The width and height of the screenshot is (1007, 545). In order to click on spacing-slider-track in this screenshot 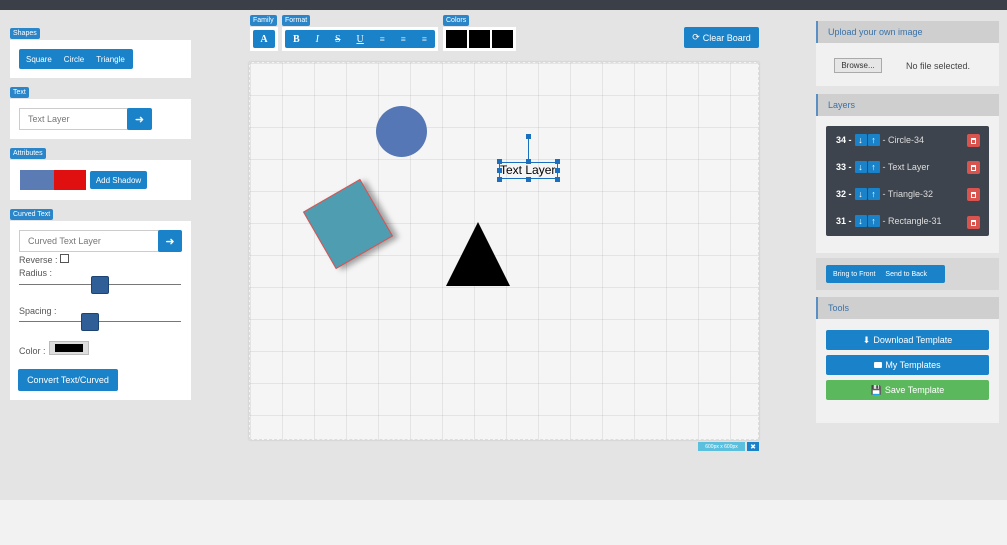, I will do `click(100, 321)`.